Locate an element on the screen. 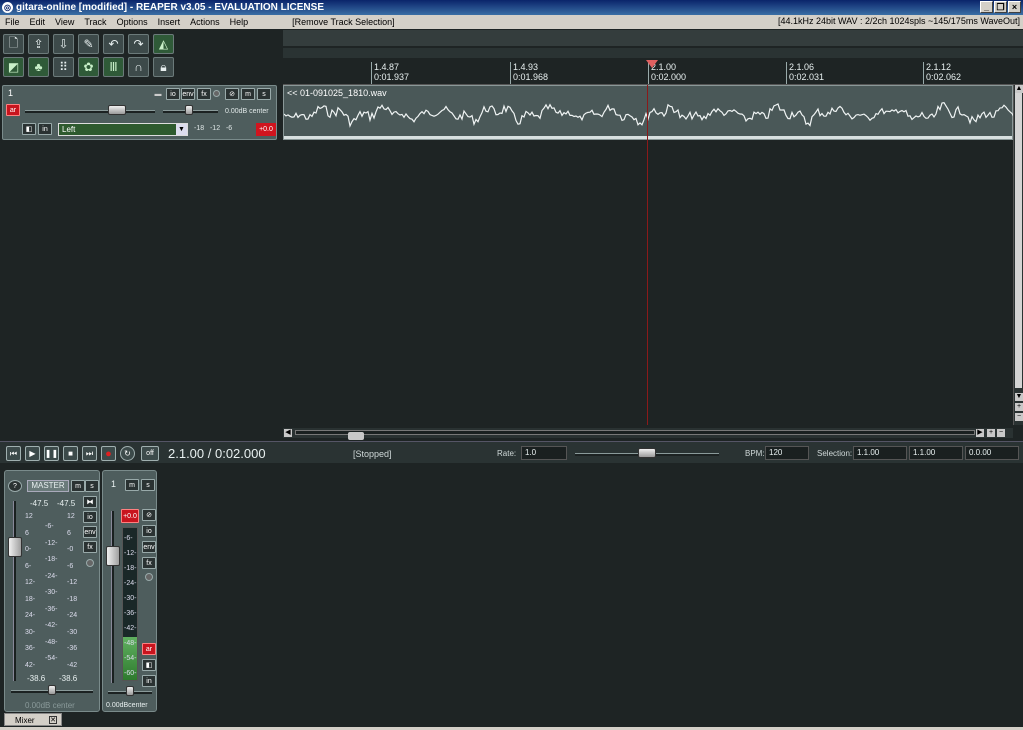 The height and width of the screenshot is (730, 1023). phase-icon: ⊘ is located at coordinates (232, 94).